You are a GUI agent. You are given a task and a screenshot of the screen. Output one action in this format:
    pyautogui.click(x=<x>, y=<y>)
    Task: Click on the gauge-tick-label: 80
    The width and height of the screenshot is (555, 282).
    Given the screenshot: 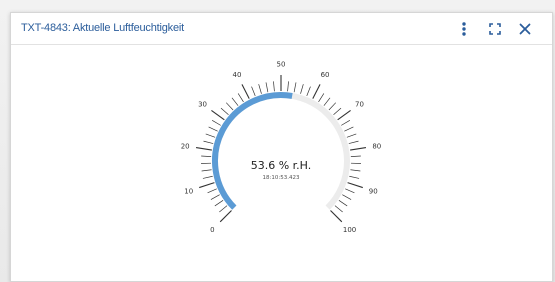 What is the action you would take?
    pyautogui.click(x=376, y=146)
    